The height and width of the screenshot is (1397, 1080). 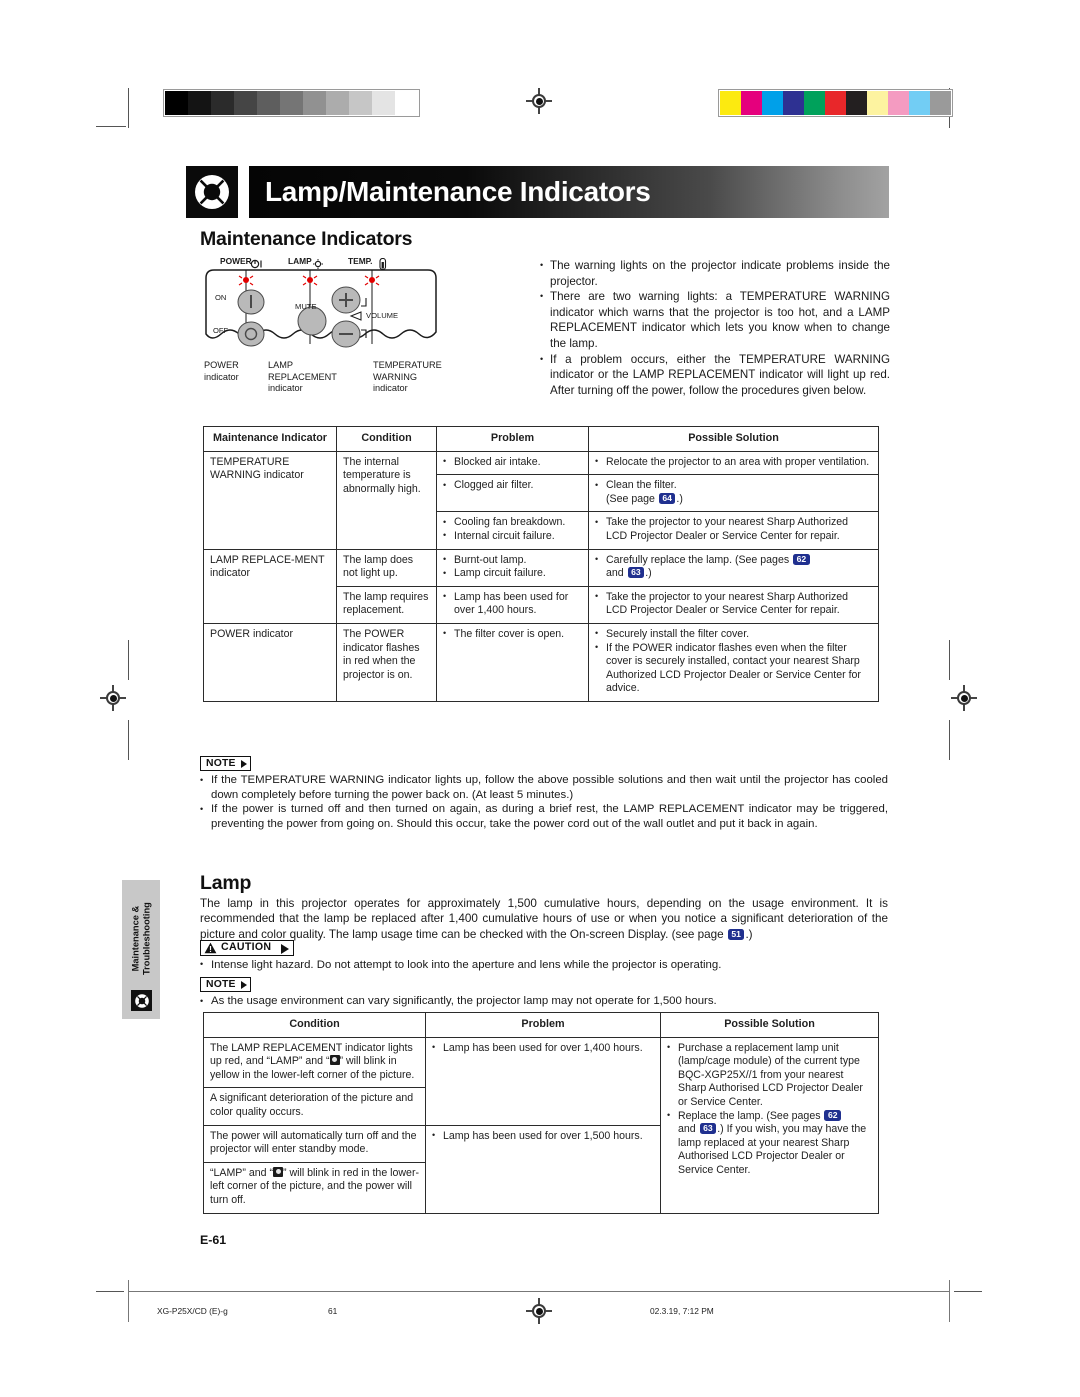 What do you see at coordinates (539, 101) in the screenshot?
I see `registration-mark-top` at bounding box center [539, 101].